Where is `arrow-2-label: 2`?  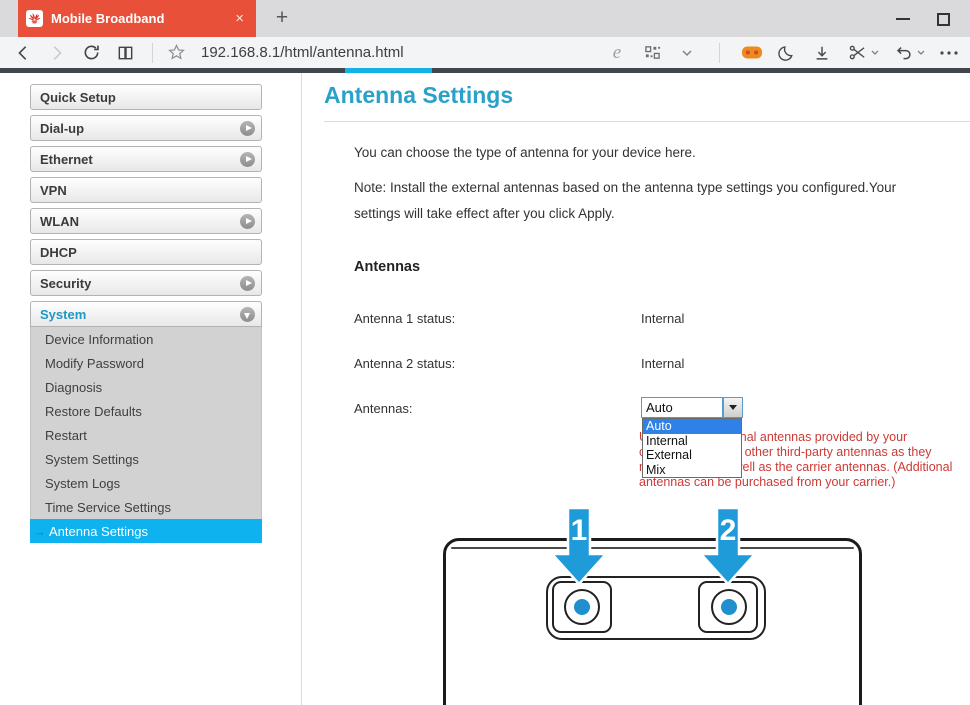
arrow-2-label: 2 is located at coordinates (728, 530).